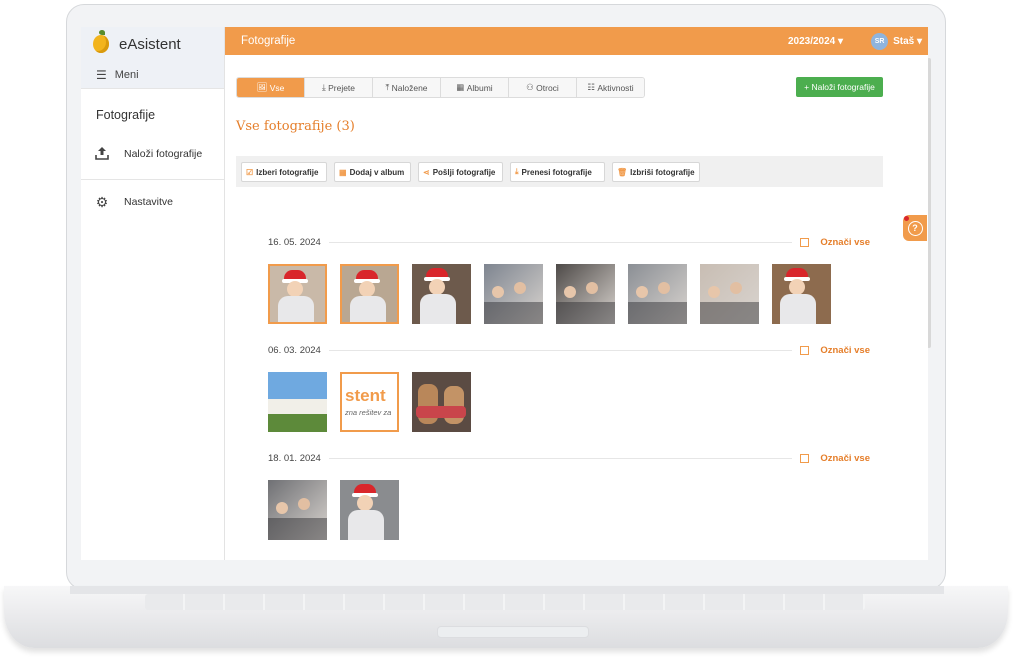  I want to click on user-menu: Staš ▾, so click(907, 41).